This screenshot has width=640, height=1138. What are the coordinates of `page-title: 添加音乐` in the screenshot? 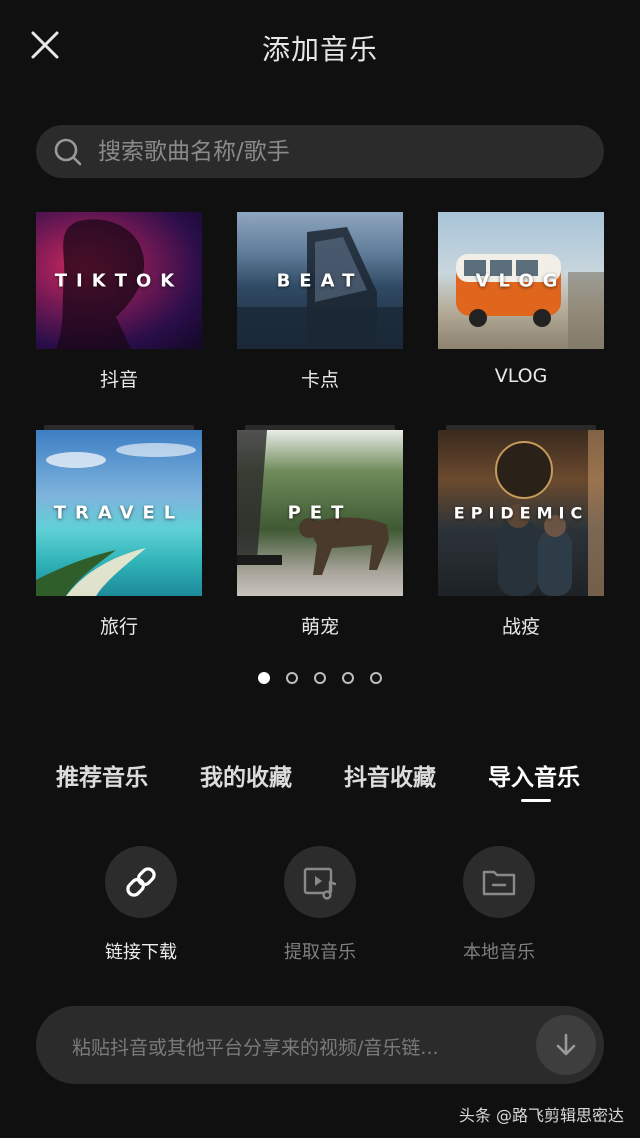 It's located at (319, 49).